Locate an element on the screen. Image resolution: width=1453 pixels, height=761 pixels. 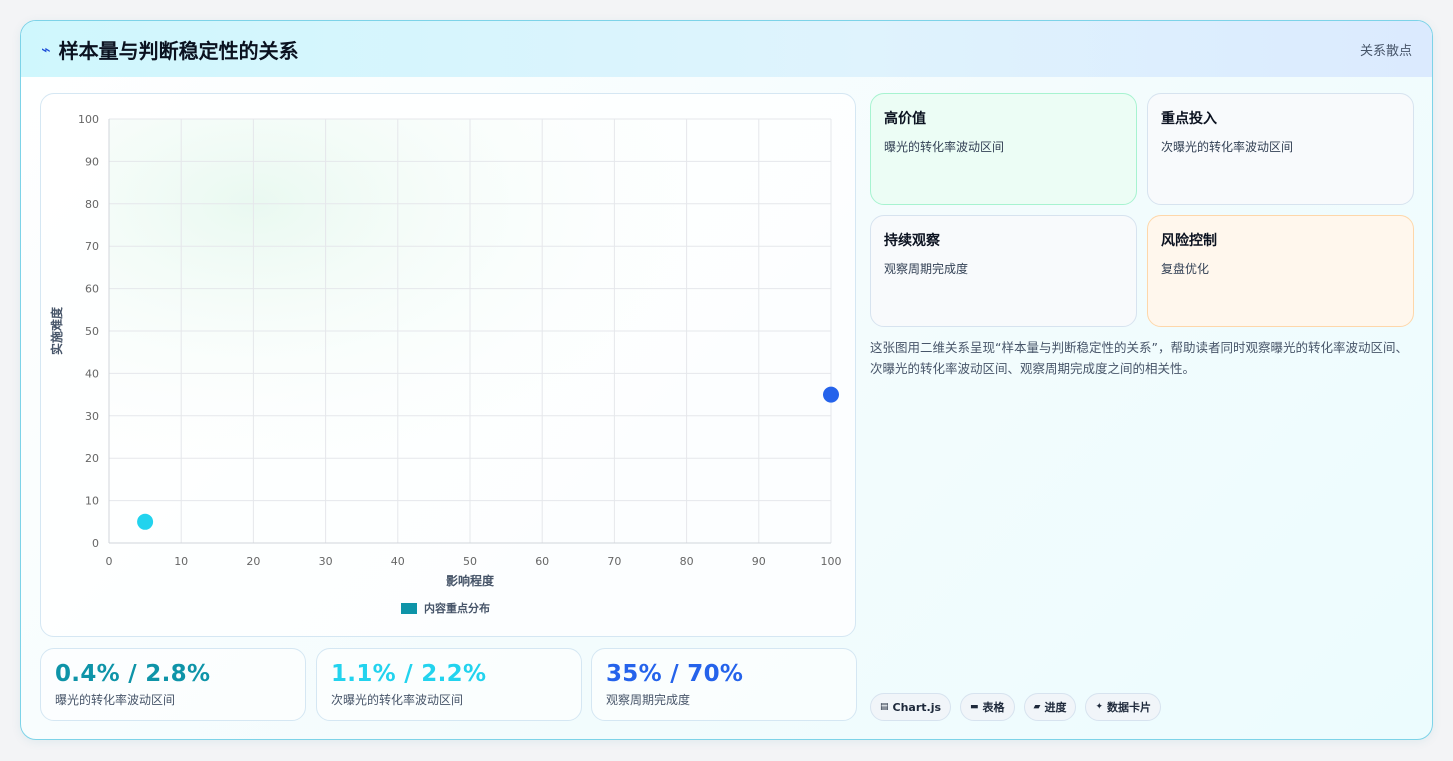
x-tick-label: 70 is located at coordinates (614, 561).